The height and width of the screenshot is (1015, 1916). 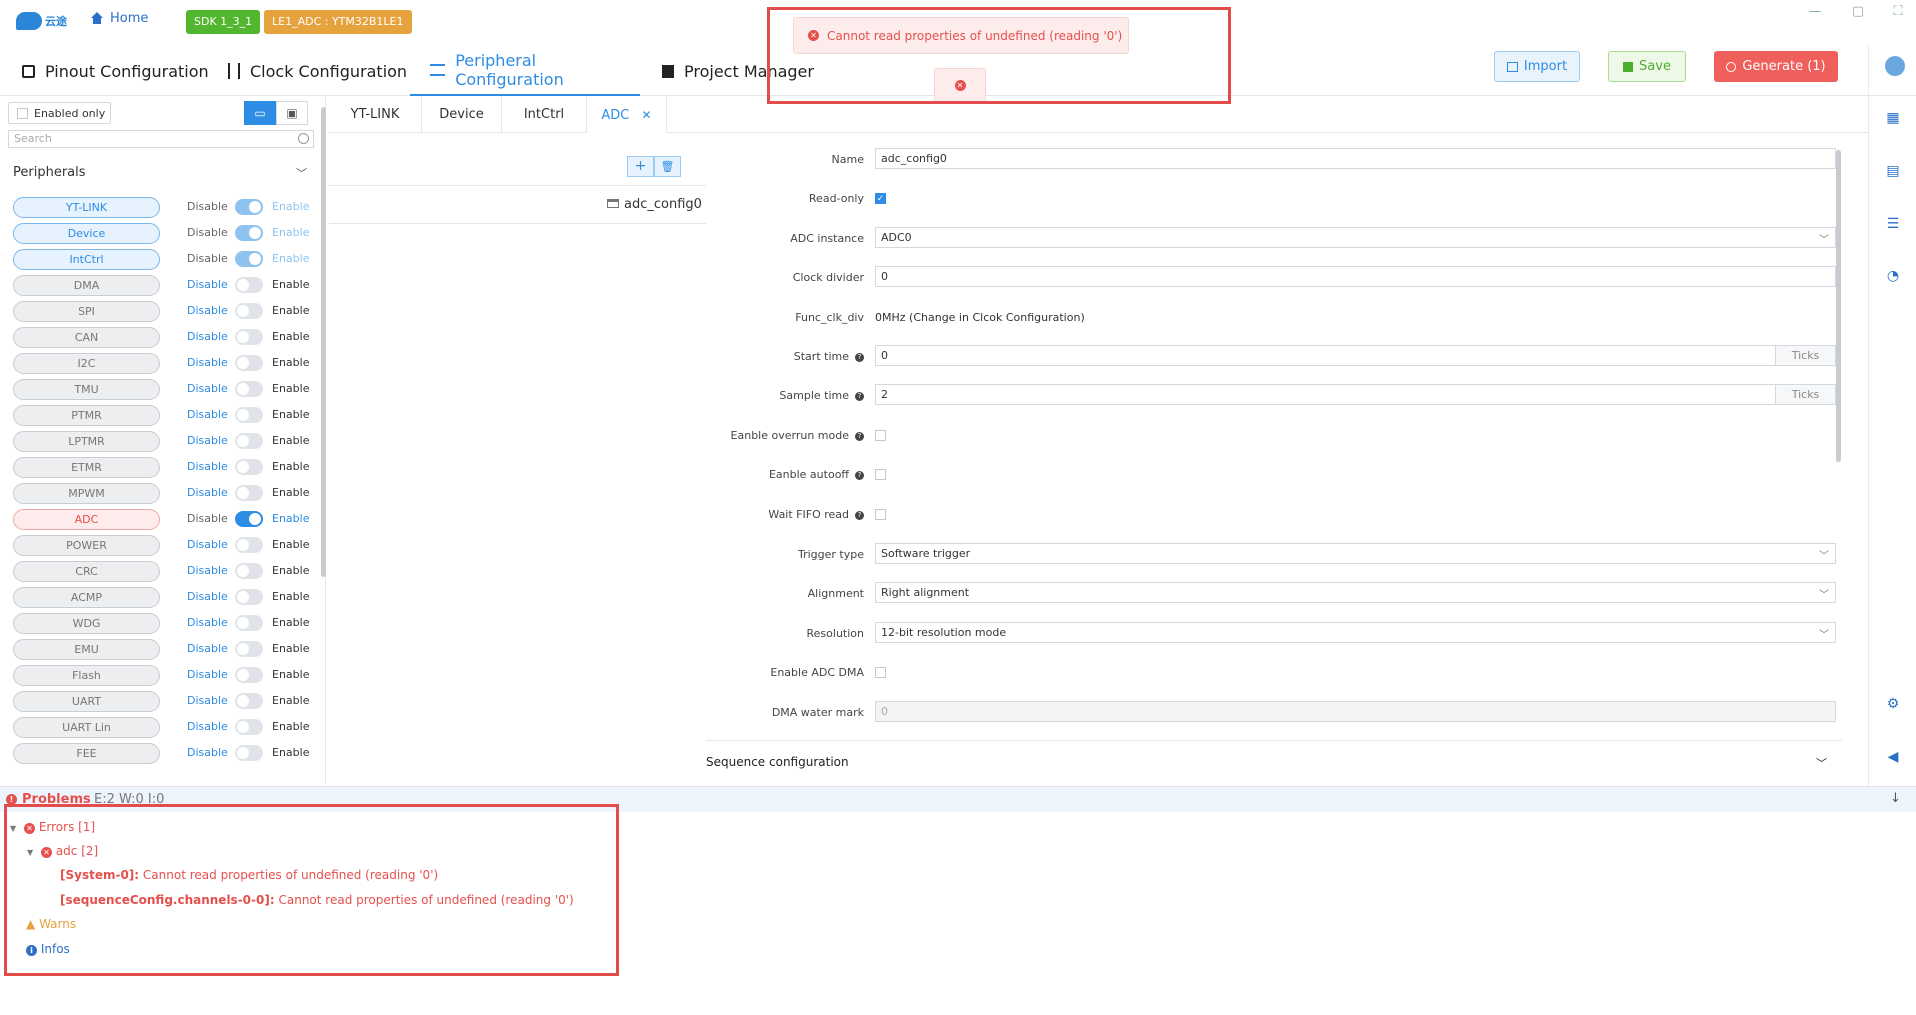 What do you see at coordinates (1355, 276) in the screenshot?
I see `clkdiv-input: 0` at bounding box center [1355, 276].